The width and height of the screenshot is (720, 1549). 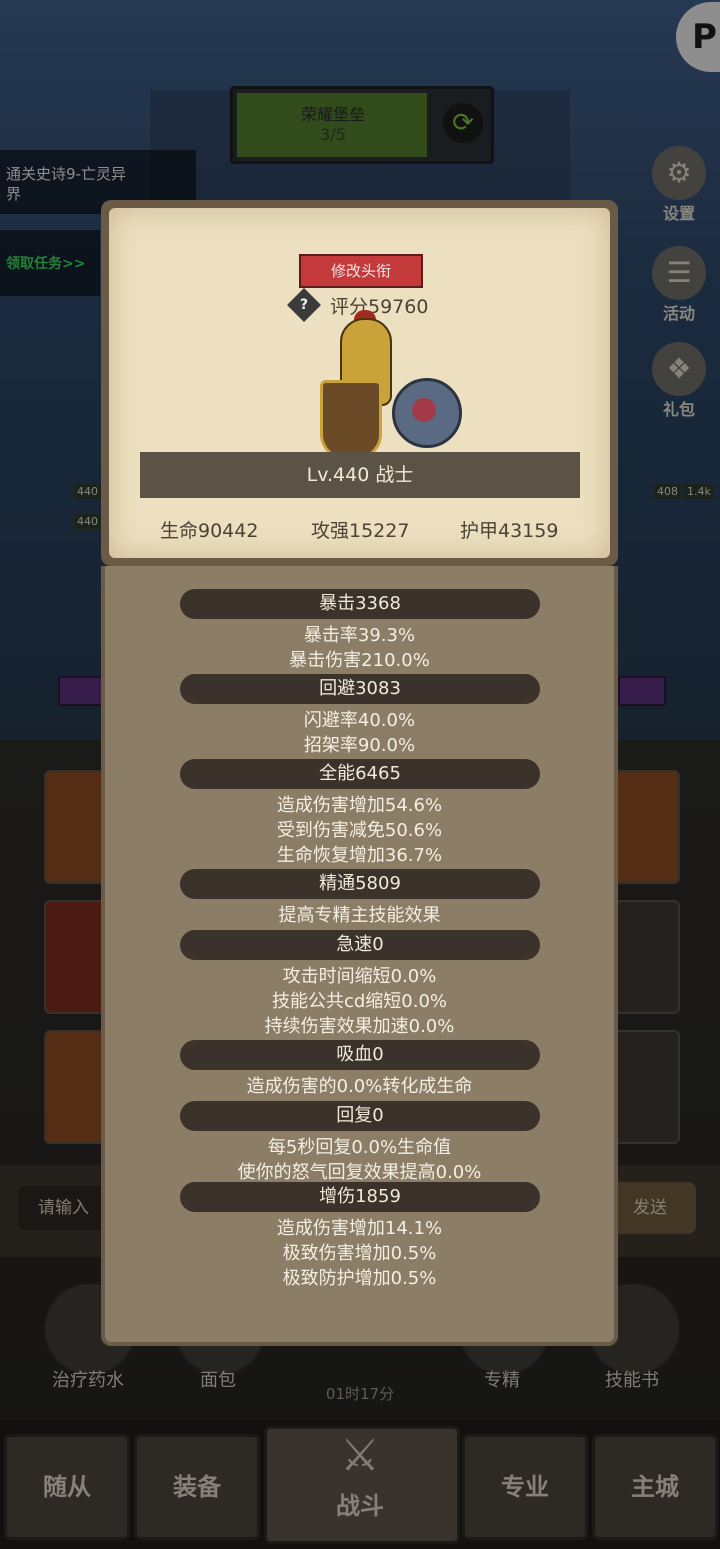 What do you see at coordinates (359, 915) in the screenshot?
I see `stat-line: 提高专精主技能效果` at bounding box center [359, 915].